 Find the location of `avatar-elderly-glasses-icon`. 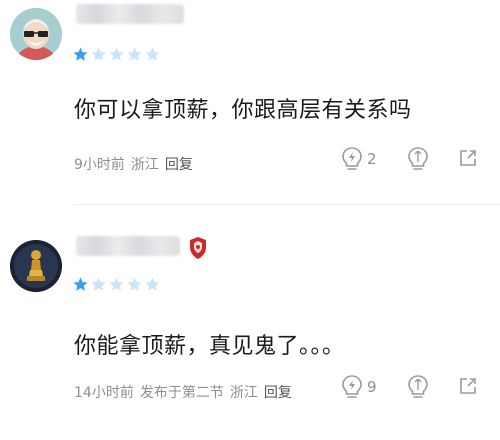

avatar-elderly-glasses-icon is located at coordinates (36, 34).